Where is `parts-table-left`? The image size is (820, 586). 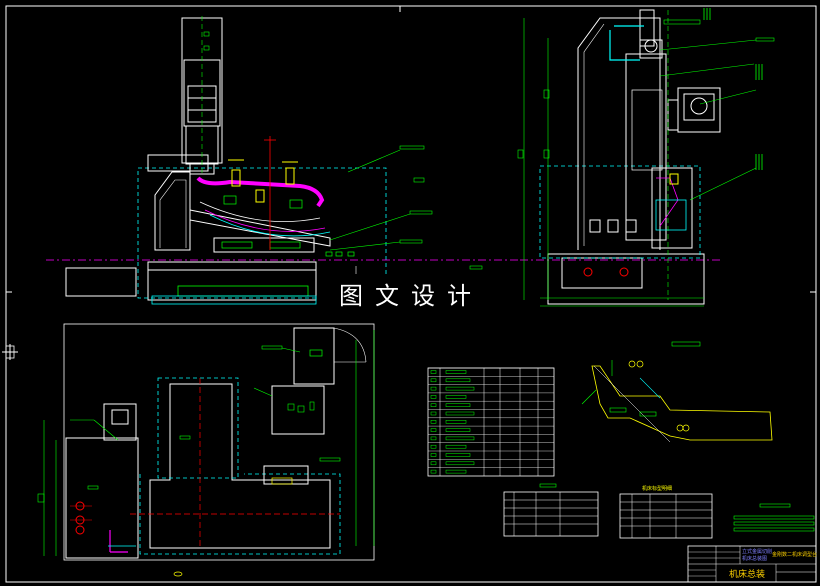
parts-table-left is located at coordinates (491, 422).